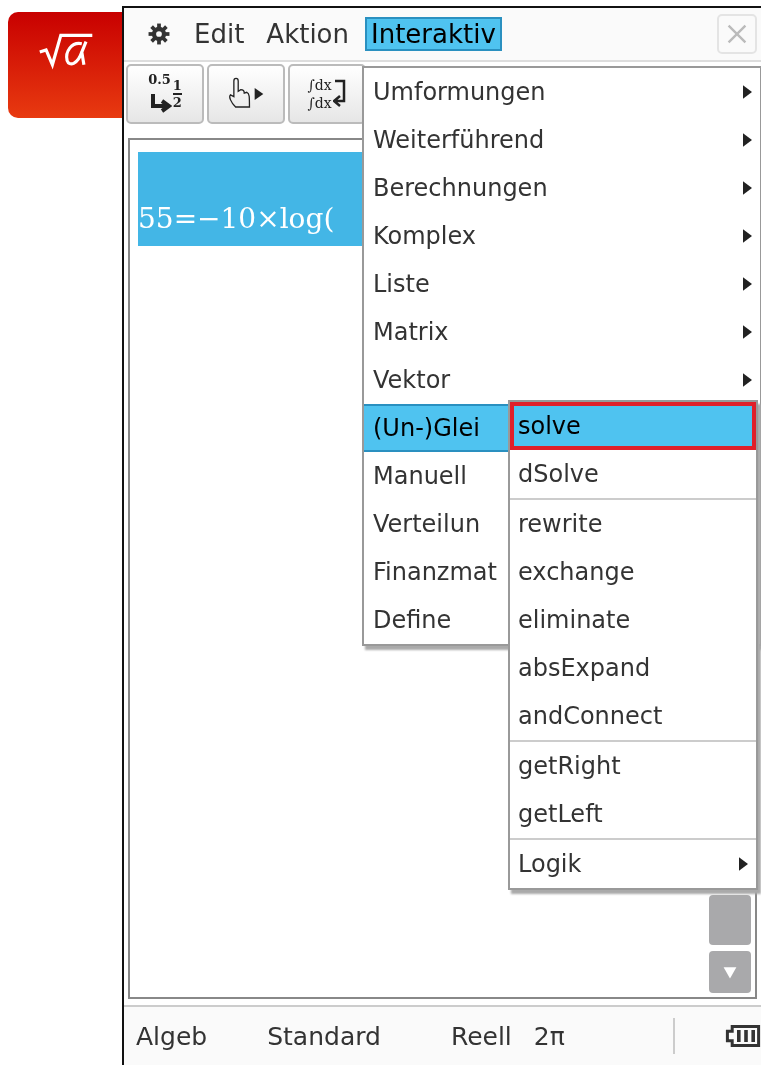 The image size is (761, 1065). What do you see at coordinates (730, 920) in the screenshot?
I see `scrollbar-thumb` at bounding box center [730, 920].